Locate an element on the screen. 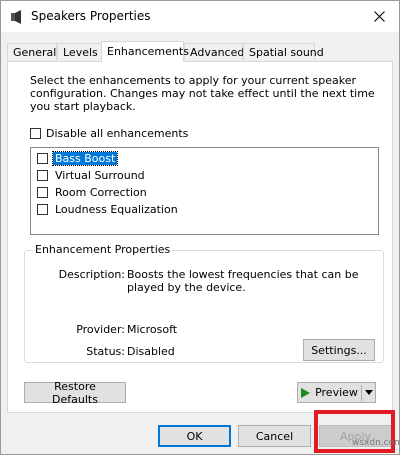 This screenshot has height=455, width=400. provider-label: Provider: is located at coordinates (100, 329).